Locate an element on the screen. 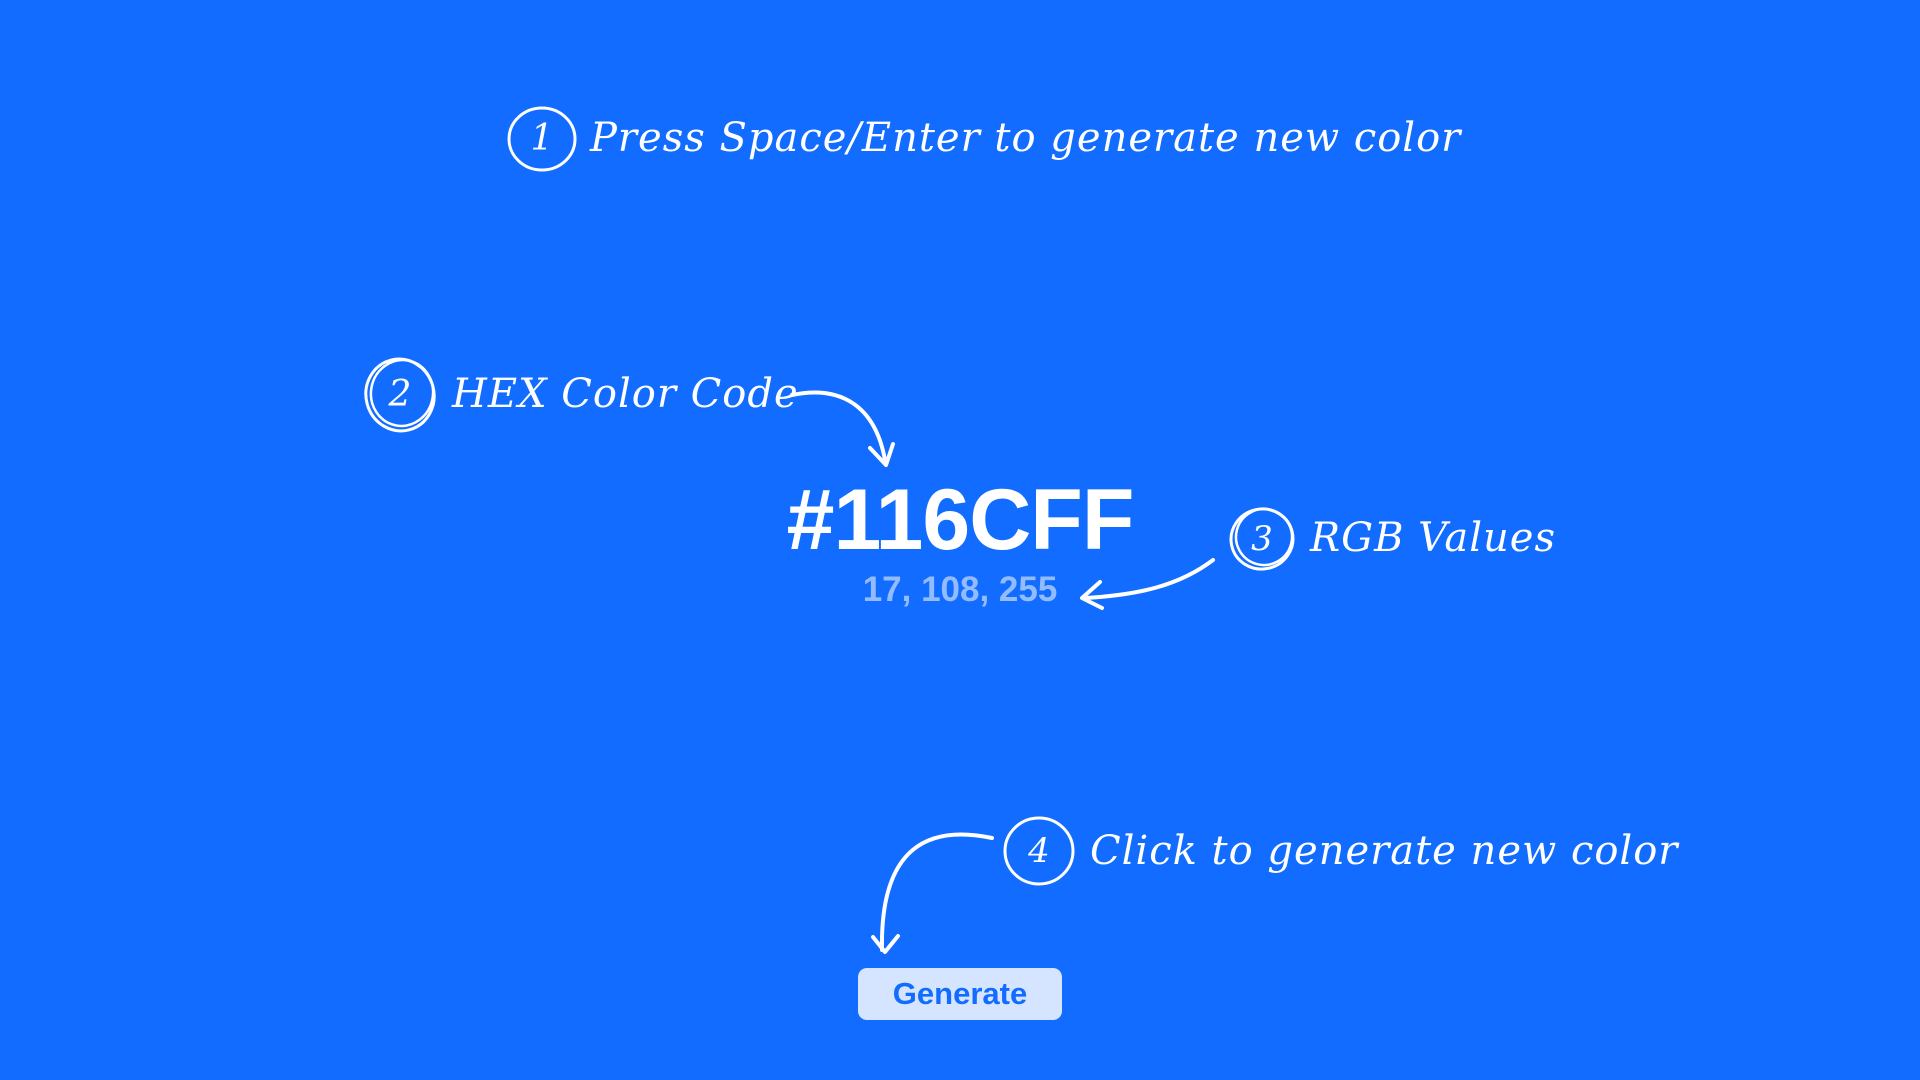 This screenshot has height=1080, width=1920. generate-button: Generate is located at coordinates (960, 994).